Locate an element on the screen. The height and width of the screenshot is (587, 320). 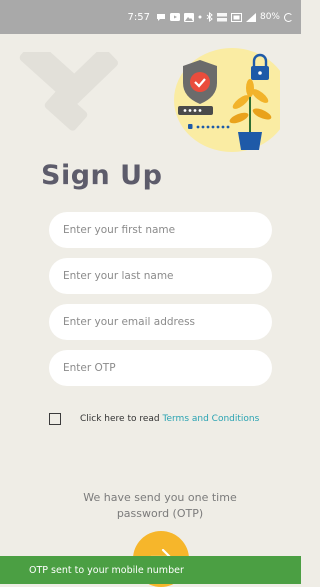
email-placeholder: Enter your email address is located at coordinates (129, 322).